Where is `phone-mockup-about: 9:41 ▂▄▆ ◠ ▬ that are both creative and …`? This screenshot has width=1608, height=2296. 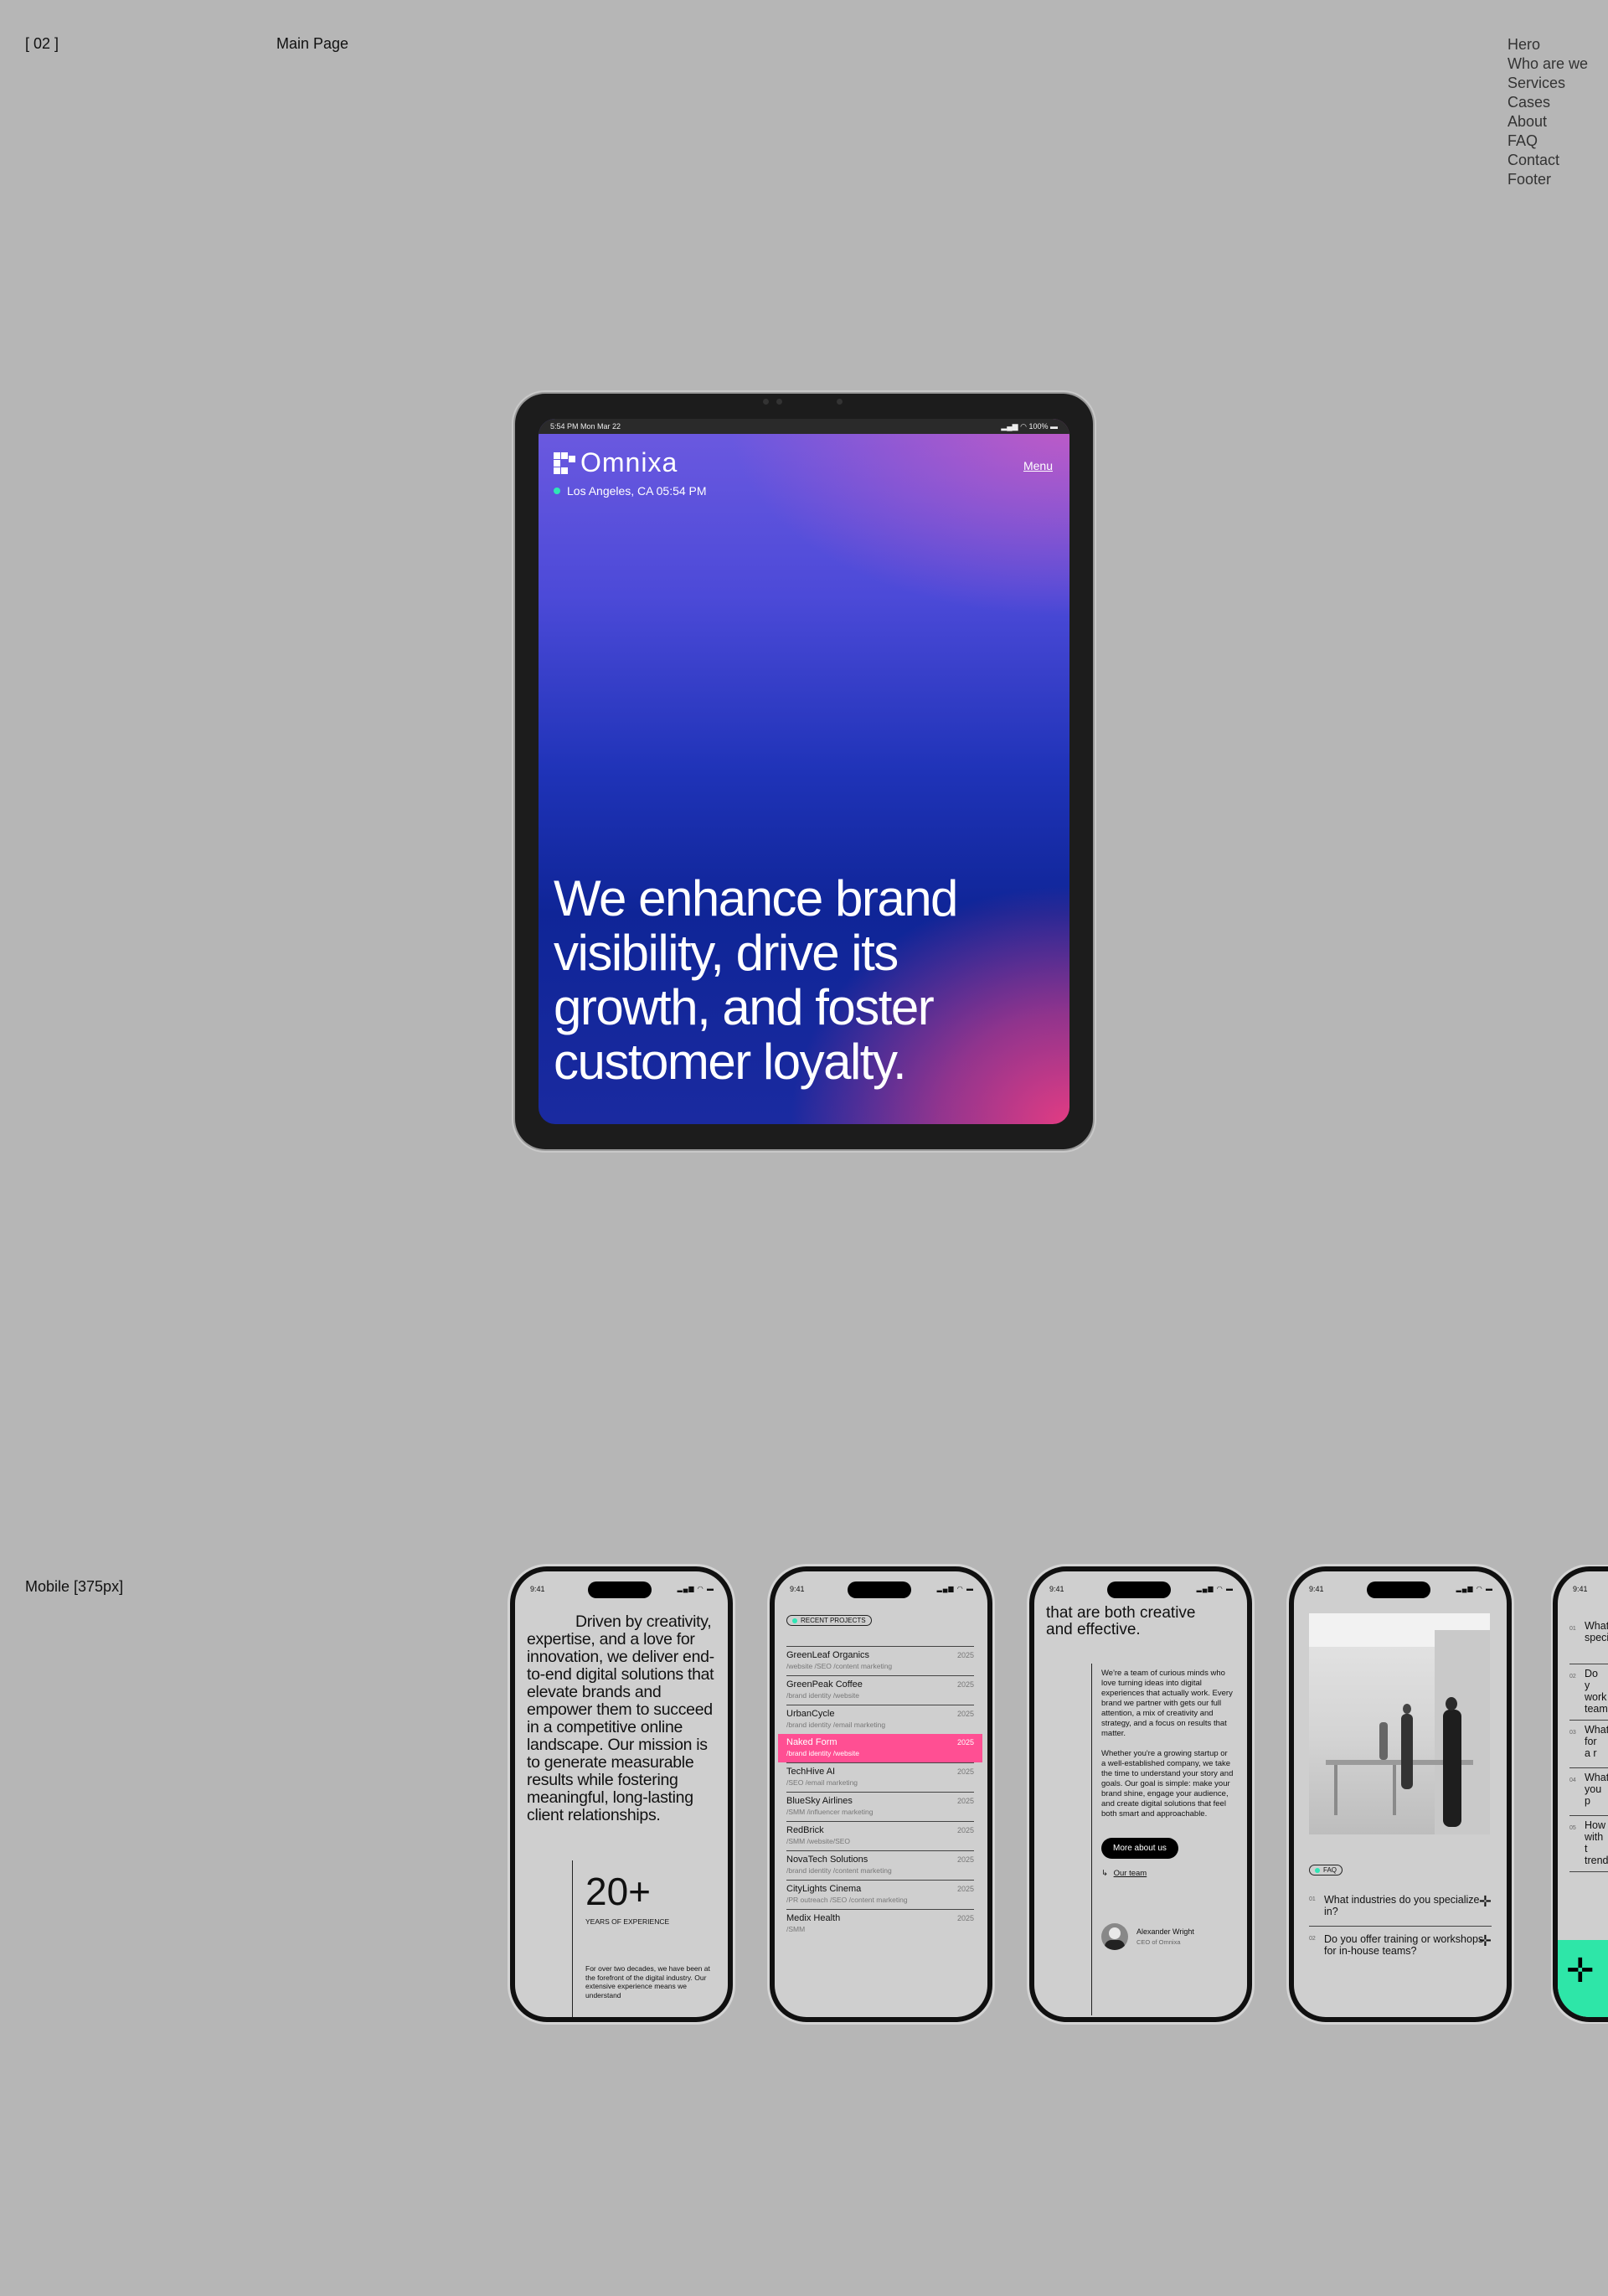
phone-mockup-about: 9:41 ▂▄▆ ◠ ▬ that are both creative and … is located at coordinates (1140, 1794).